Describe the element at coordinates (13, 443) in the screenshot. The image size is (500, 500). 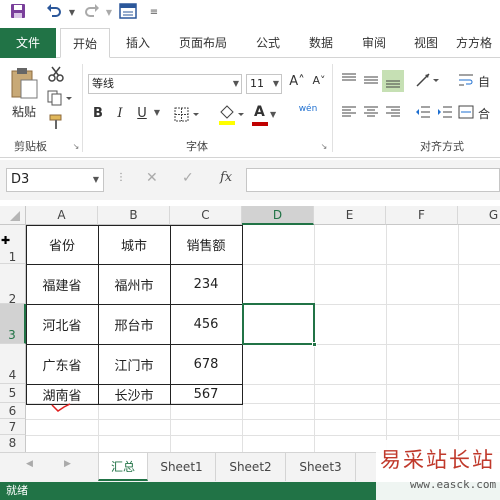
I see `row-header: 8` at that location.